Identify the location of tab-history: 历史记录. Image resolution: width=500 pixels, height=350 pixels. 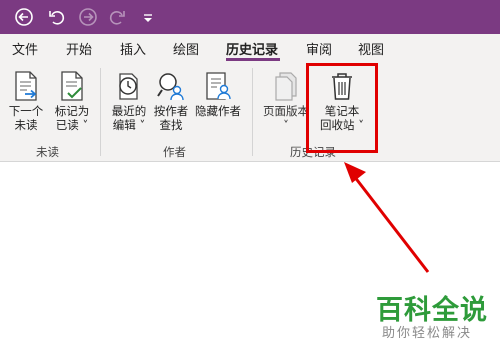
(252, 48).